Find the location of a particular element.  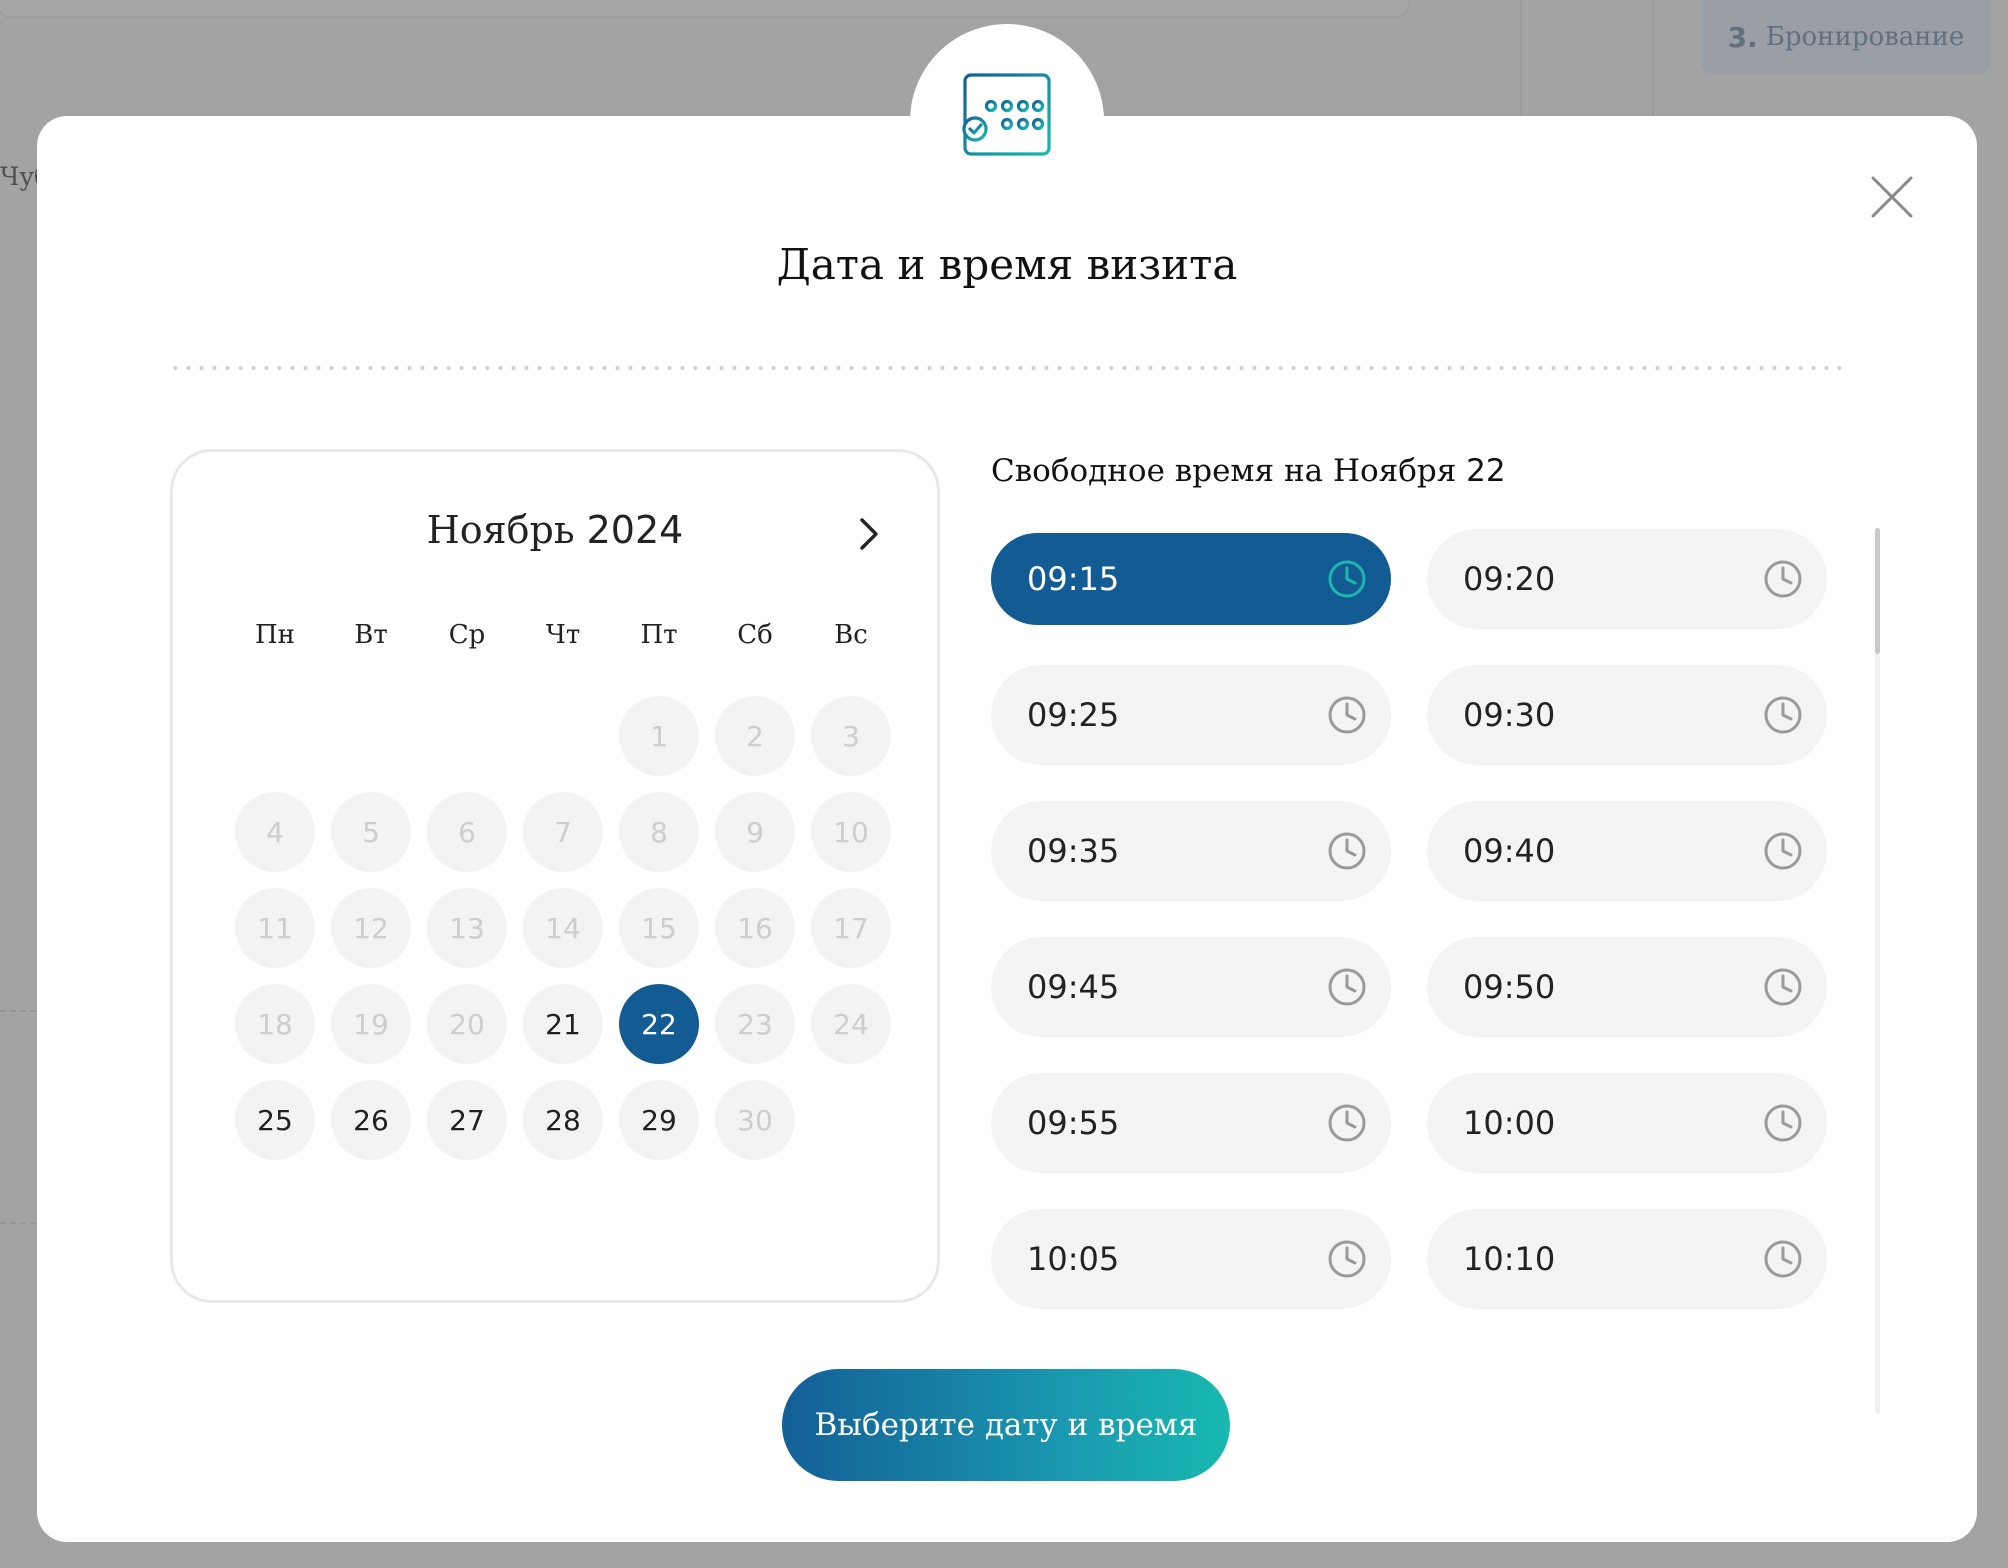

calendar-month-title: Ноябрь 2024 is located at coordinates (555, 530).